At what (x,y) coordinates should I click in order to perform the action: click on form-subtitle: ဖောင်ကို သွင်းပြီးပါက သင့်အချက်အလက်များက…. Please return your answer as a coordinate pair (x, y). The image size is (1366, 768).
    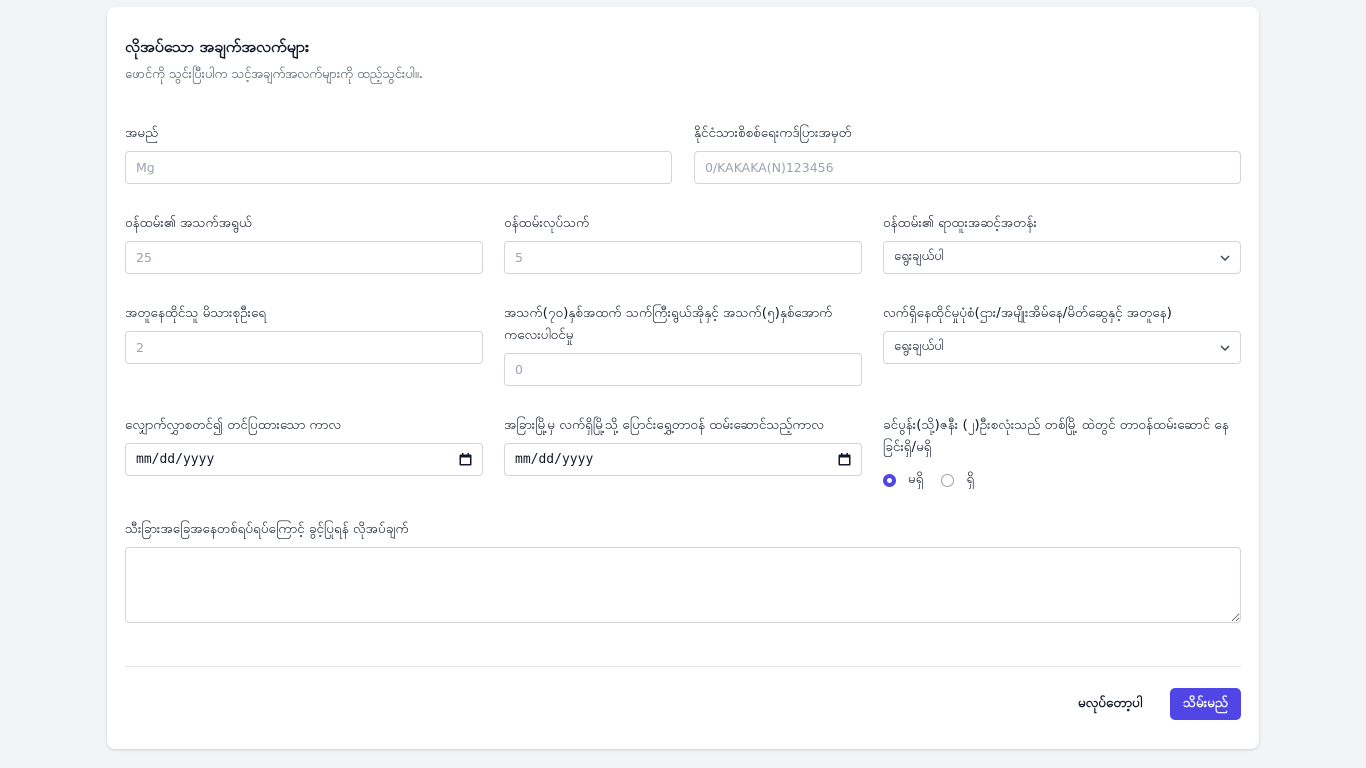
    Looking at the image, I should click on (274, 74).